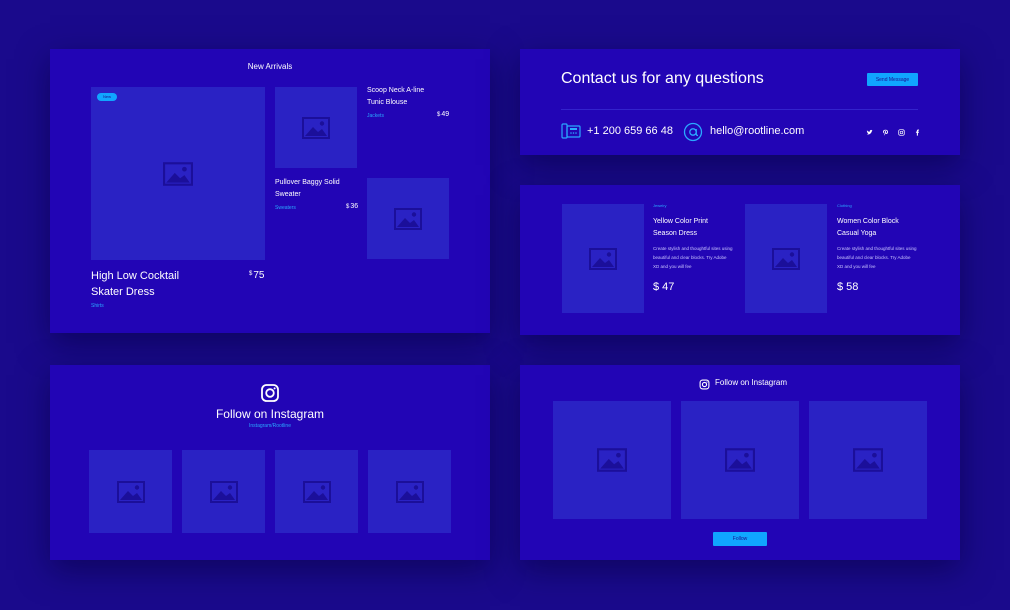  I want to click on product-detail-category-2: Clothing, so click(844, 205).